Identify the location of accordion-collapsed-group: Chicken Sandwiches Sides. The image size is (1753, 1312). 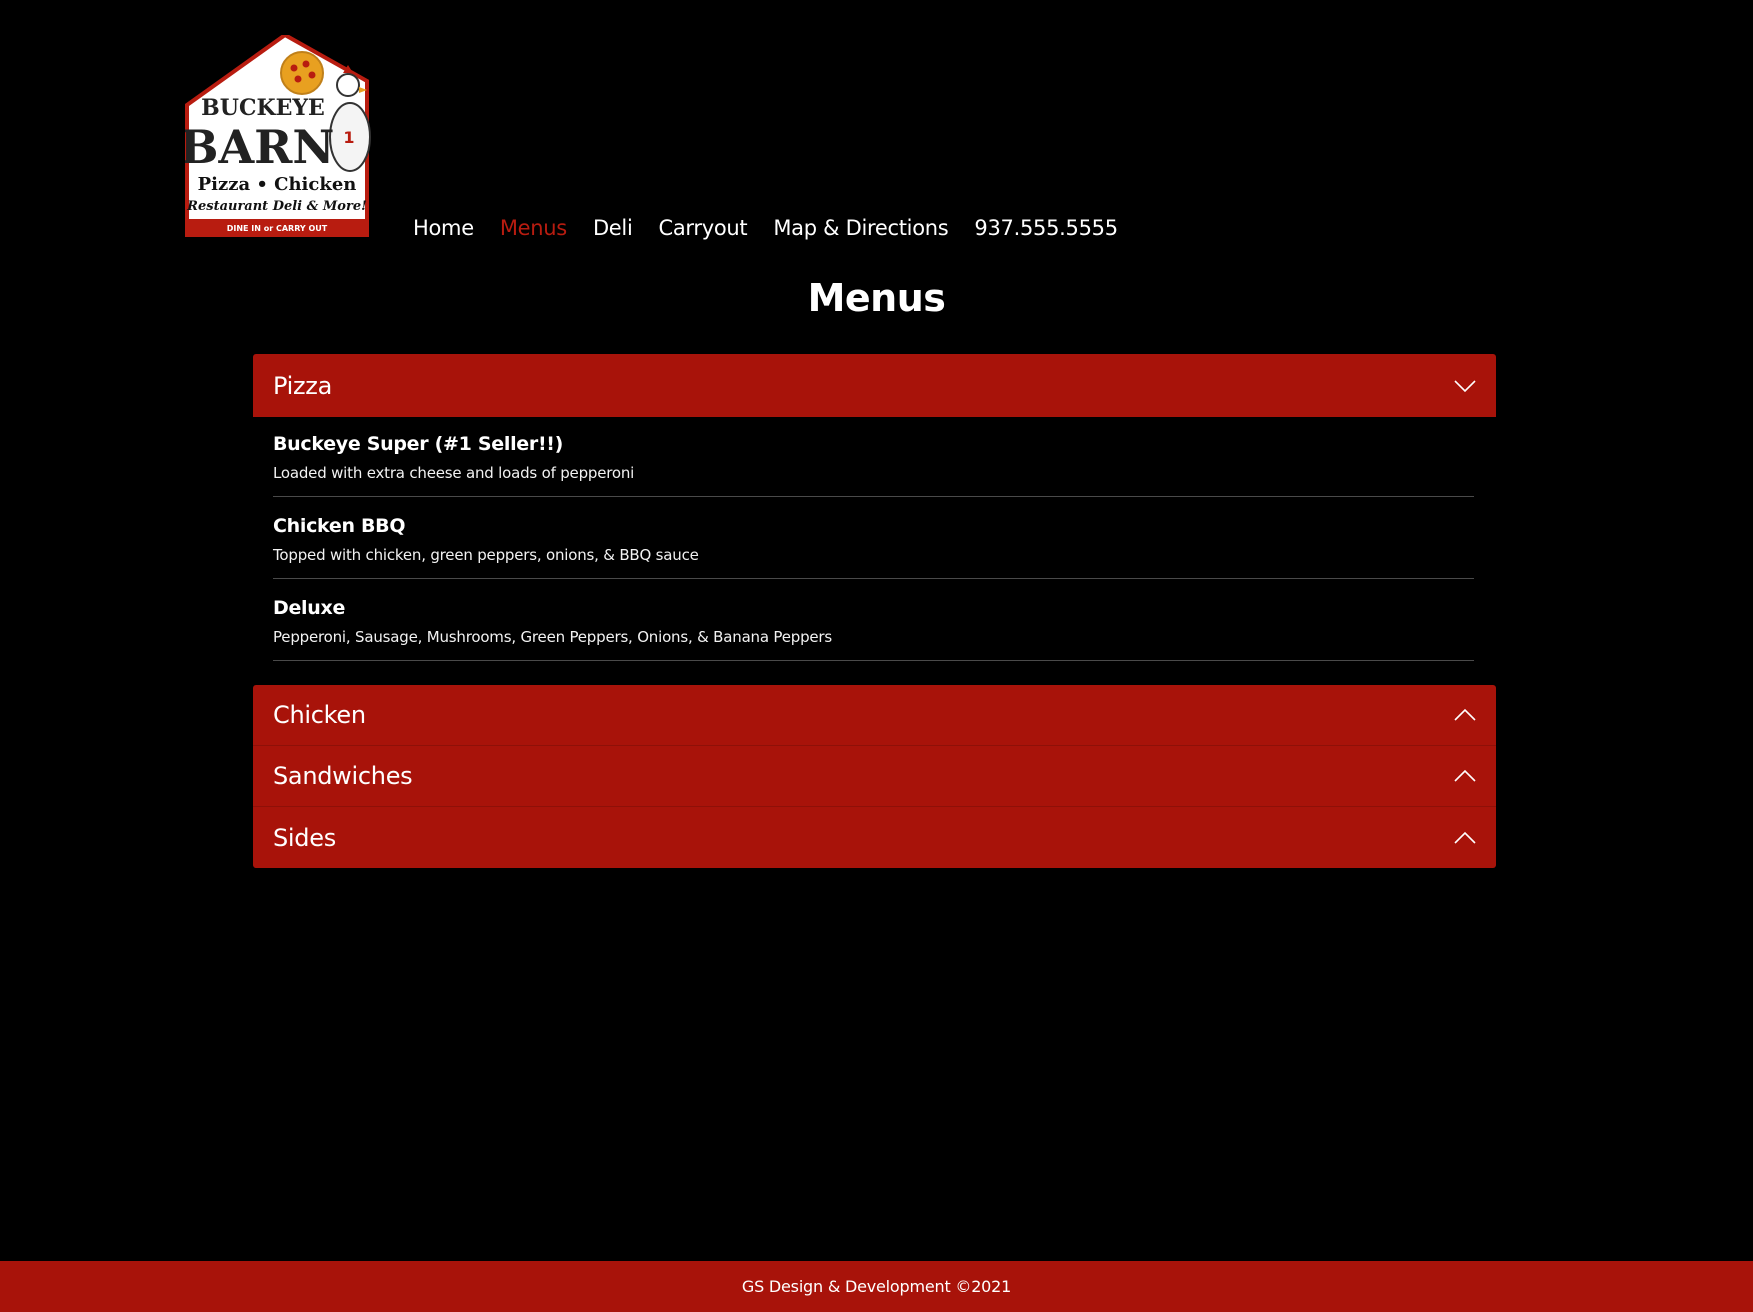
(874, 776).